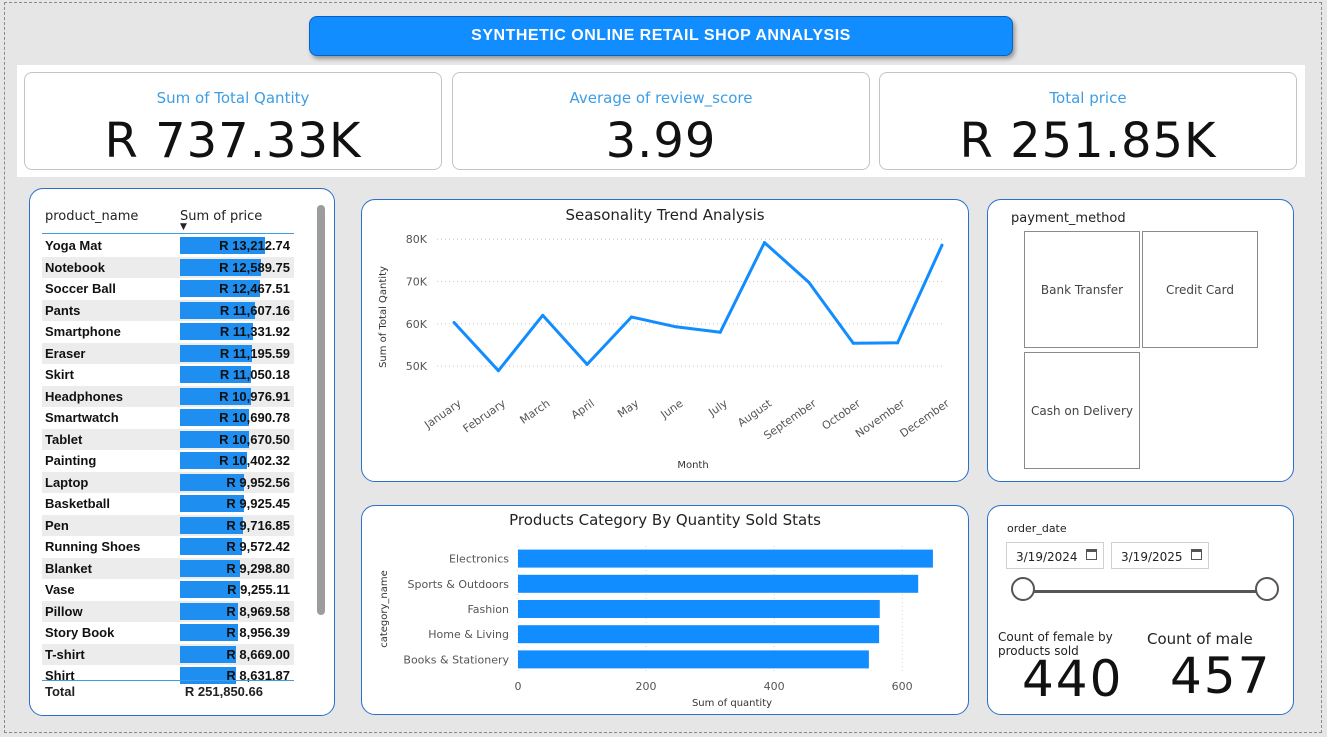  What do you see at coordinates (925, 419) in the screenshot?
I see `x-tick-label: December` at bounding box center [925, 419].